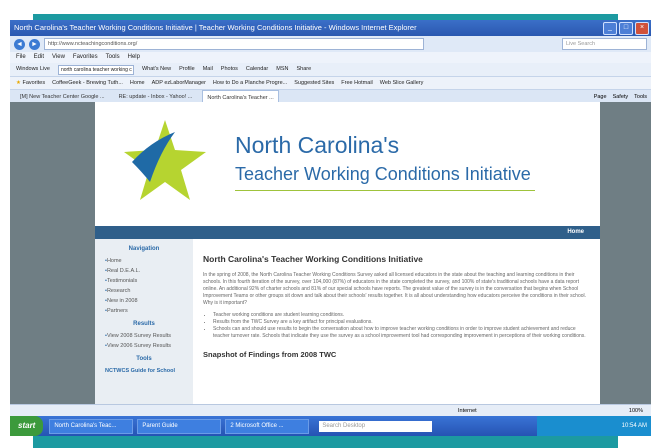  Describe the element at coordinates (134, 57) in the screenshot. I see `menu-help: Help` at that location.